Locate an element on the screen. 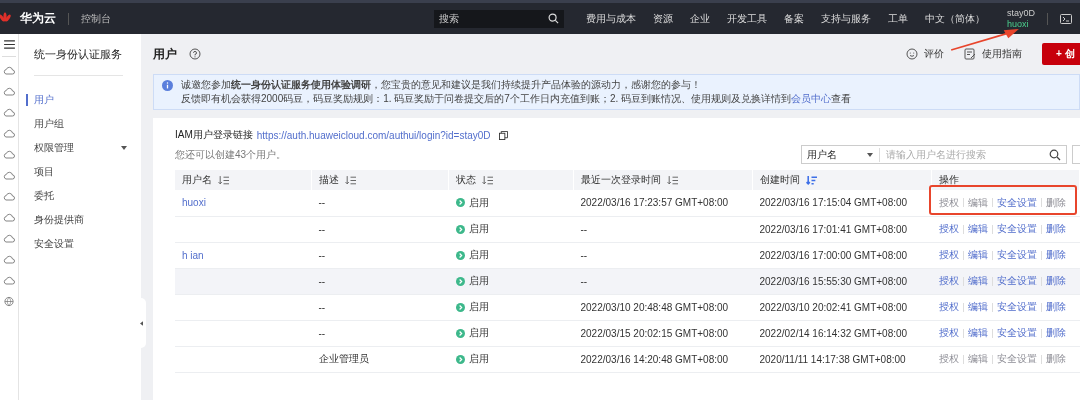 The height and width of the screenshot is (400, 1080). top-menu-item: 开发工具 is located at coordinates (747, 18).